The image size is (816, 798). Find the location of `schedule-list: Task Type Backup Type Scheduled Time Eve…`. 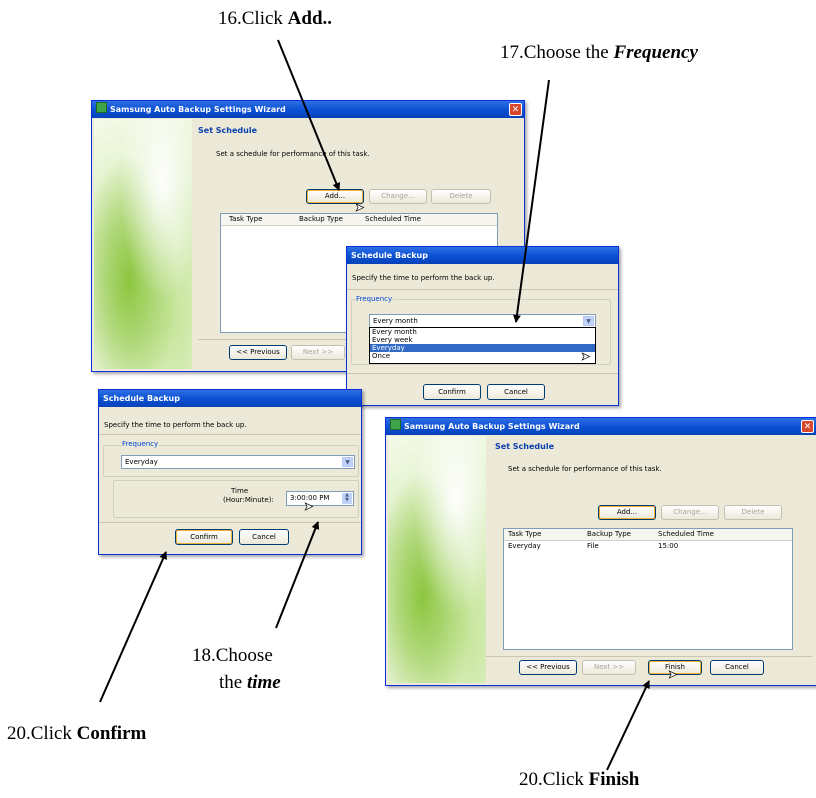

schedule-list: Task Type Backup Type Scheduled Time Eve… is located at coordinates (648, 589).